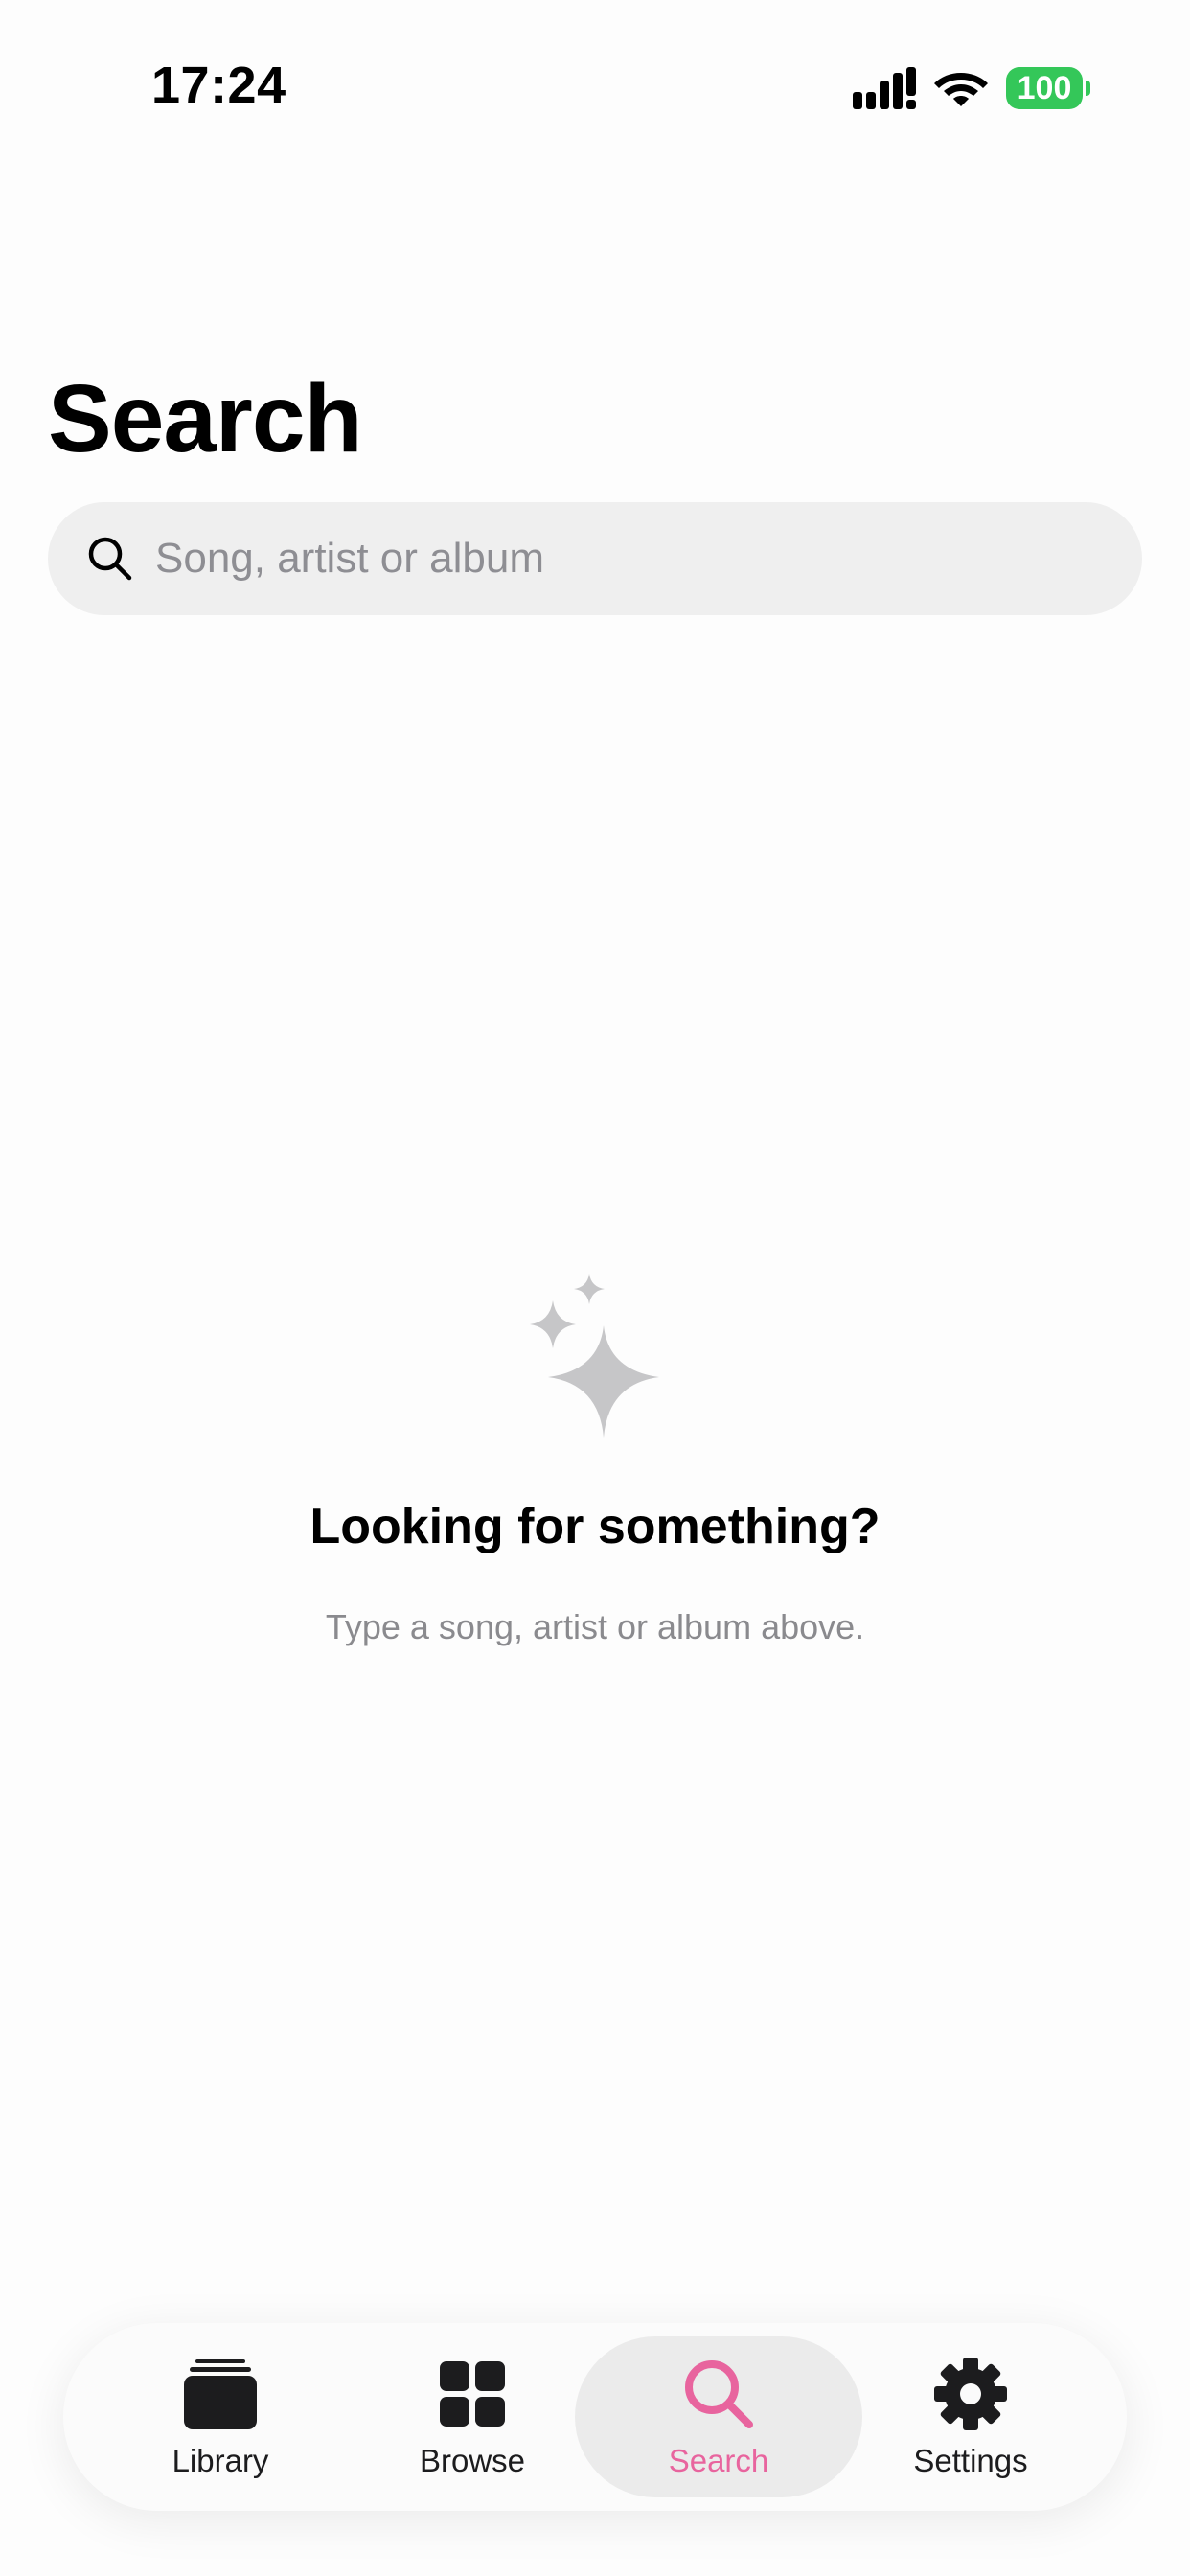  What do you see at coordinates (885, 88) in the screenshot?
I see `cellular-signal-icon` at bounding box center [885, 88].